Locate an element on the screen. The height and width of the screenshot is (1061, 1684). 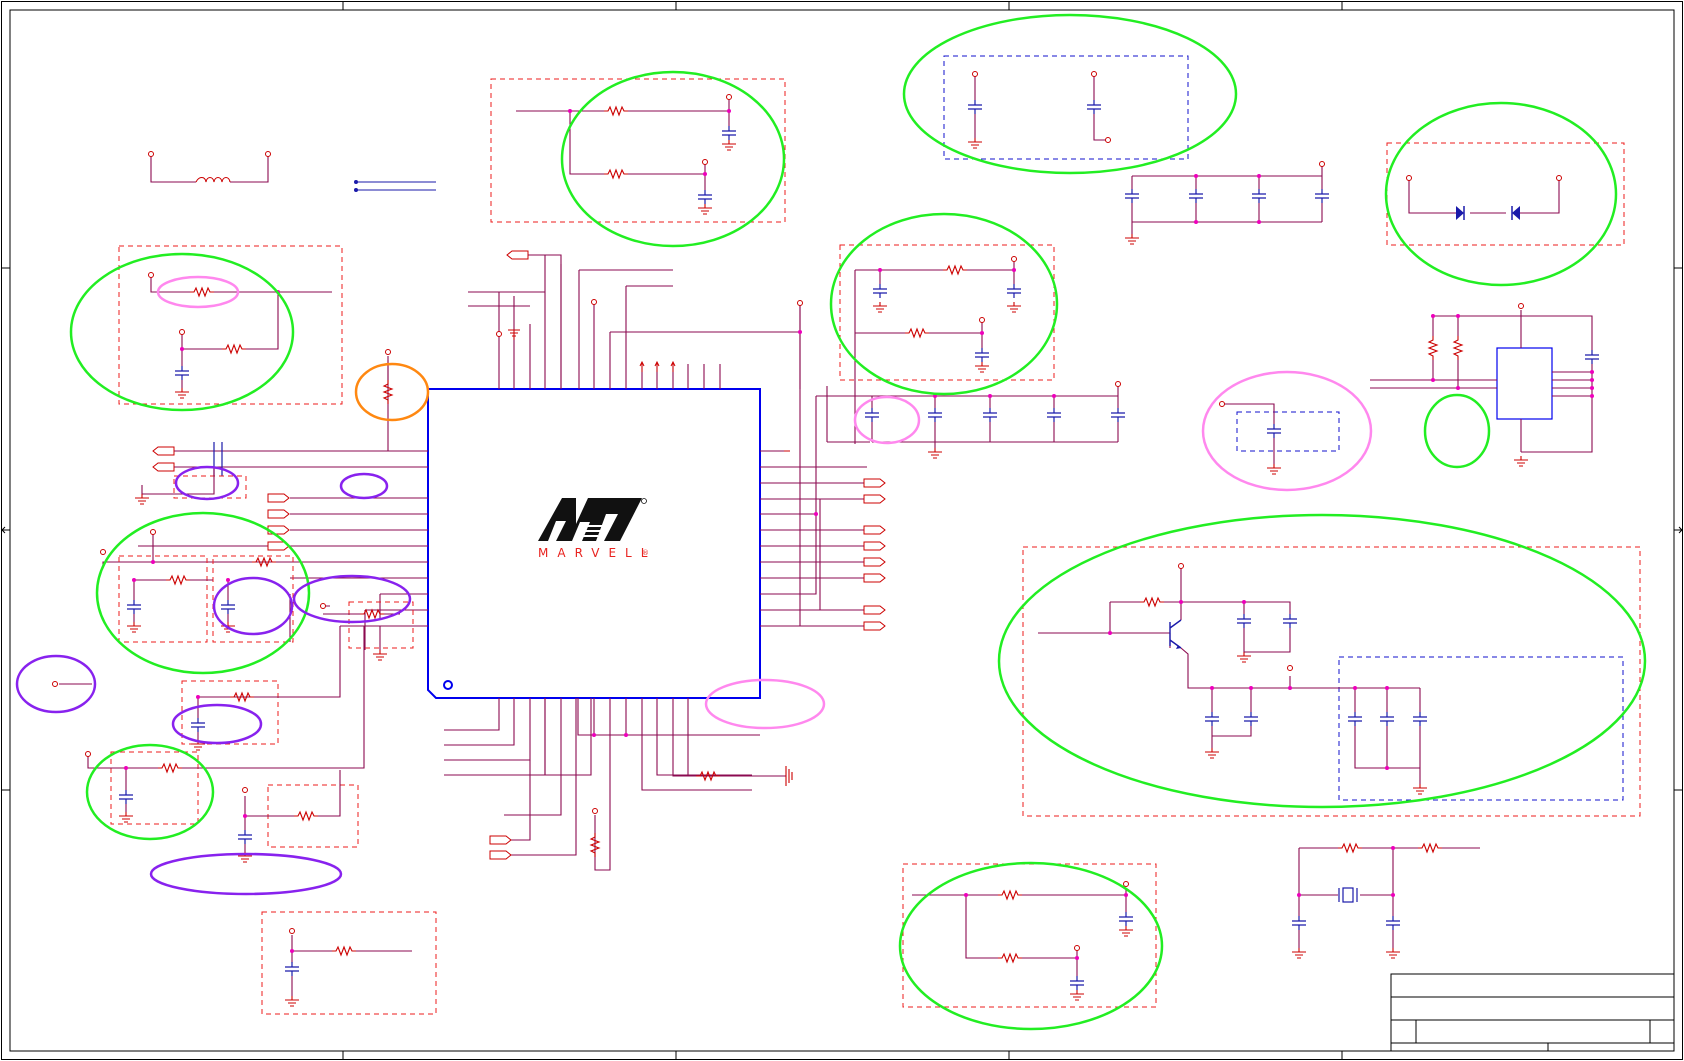
highlight-ring-small is located at coordinates (1457, 431).